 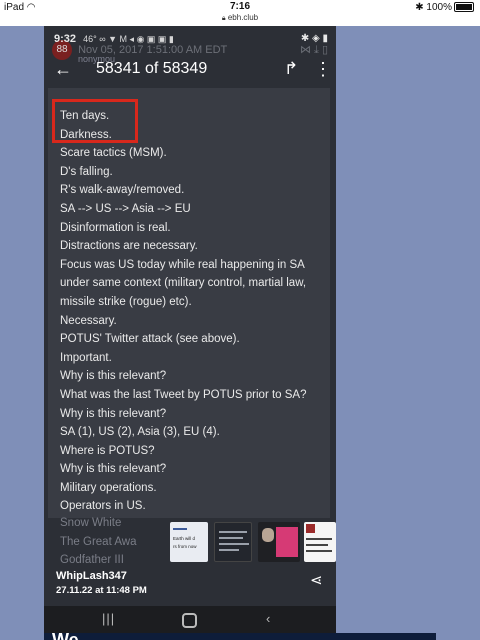 What do you see at coordinates (122, 190) in the screenshot?
I see `post-line: R's walk-away/removed.` at bounding box center [122, 190].